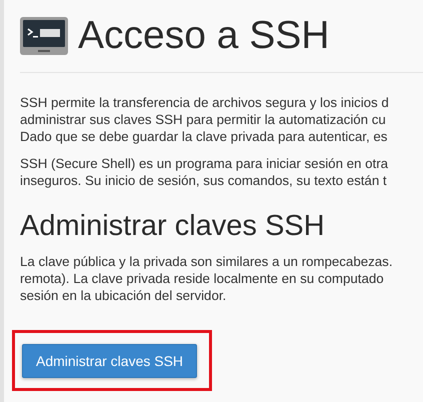 Image resolution: width=423 pixels, height=402 pixels. What do you see at coordinates (123, 295) in the screenshot?
I see `paragraph-line: sesión en la ubicación del servidor.` at bounding box center [123, 295].